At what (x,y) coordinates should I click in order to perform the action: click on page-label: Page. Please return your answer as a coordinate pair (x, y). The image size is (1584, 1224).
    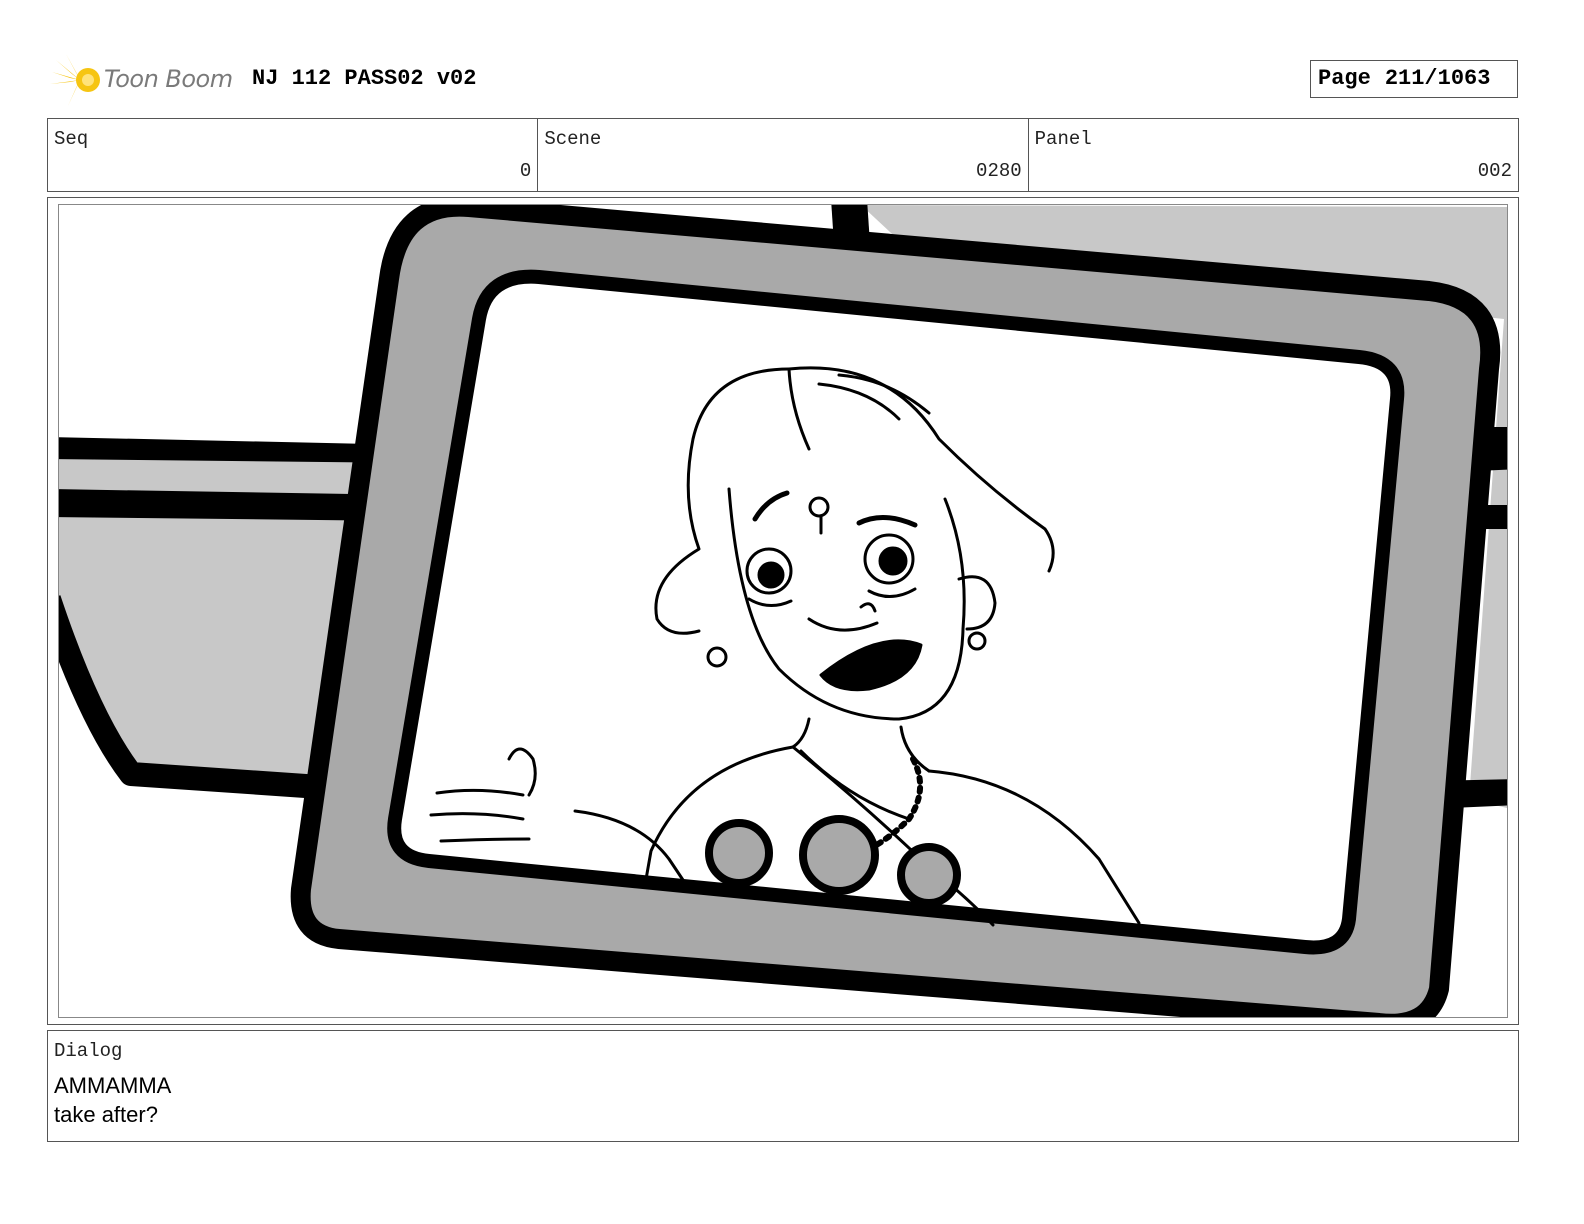
    Looking at the image, I should click on (1344, 78).